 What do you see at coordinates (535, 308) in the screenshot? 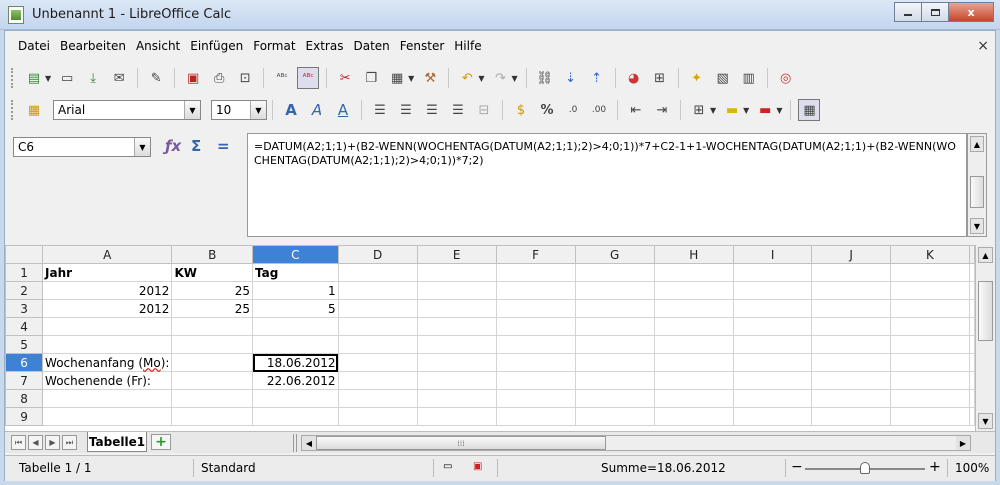
I see `cell-f3` at bounding box center [535, 308].